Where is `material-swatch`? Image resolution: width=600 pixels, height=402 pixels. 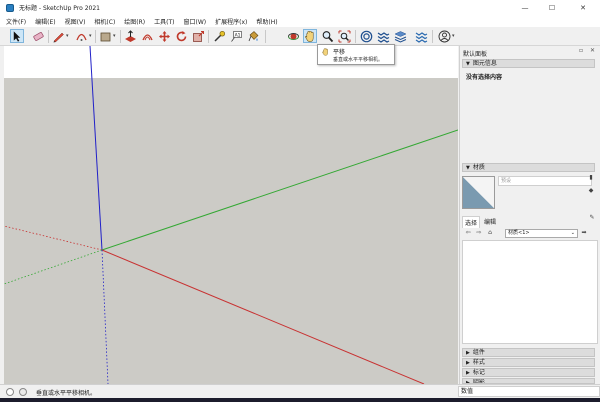 material-swatch is located at coordinates (478, 192).